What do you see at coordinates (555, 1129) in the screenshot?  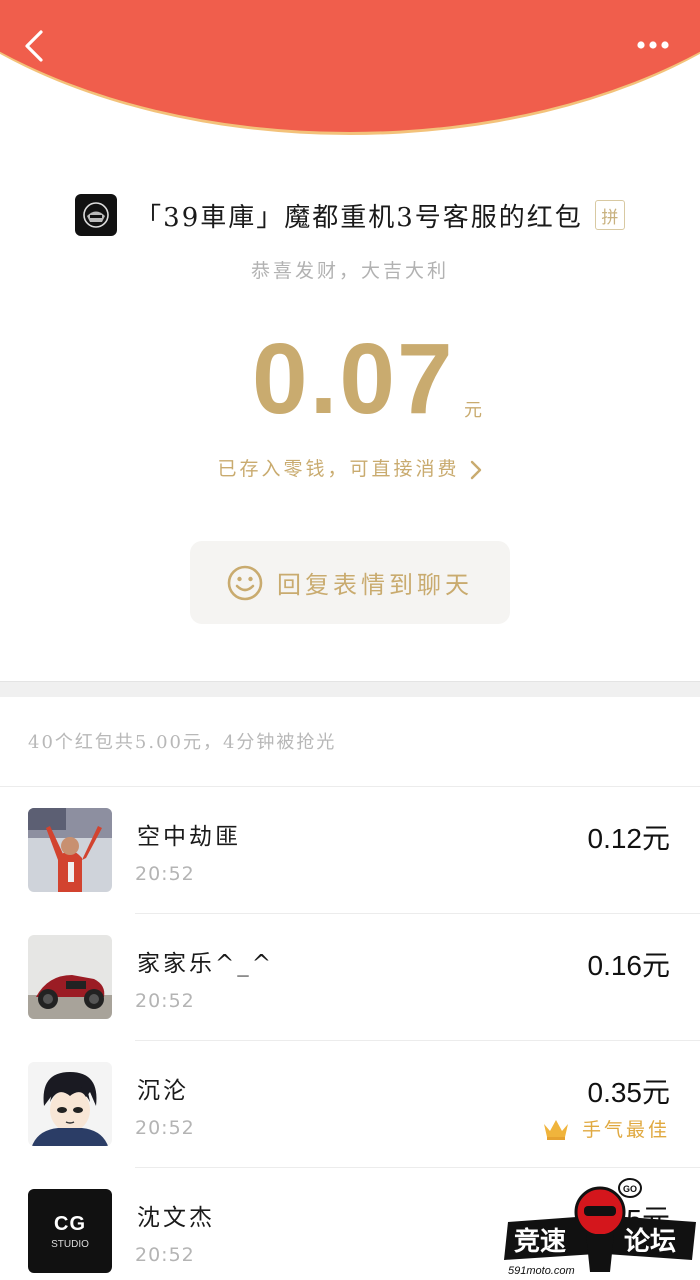 I see `crown-icon` at bounding box center [555, 1129].